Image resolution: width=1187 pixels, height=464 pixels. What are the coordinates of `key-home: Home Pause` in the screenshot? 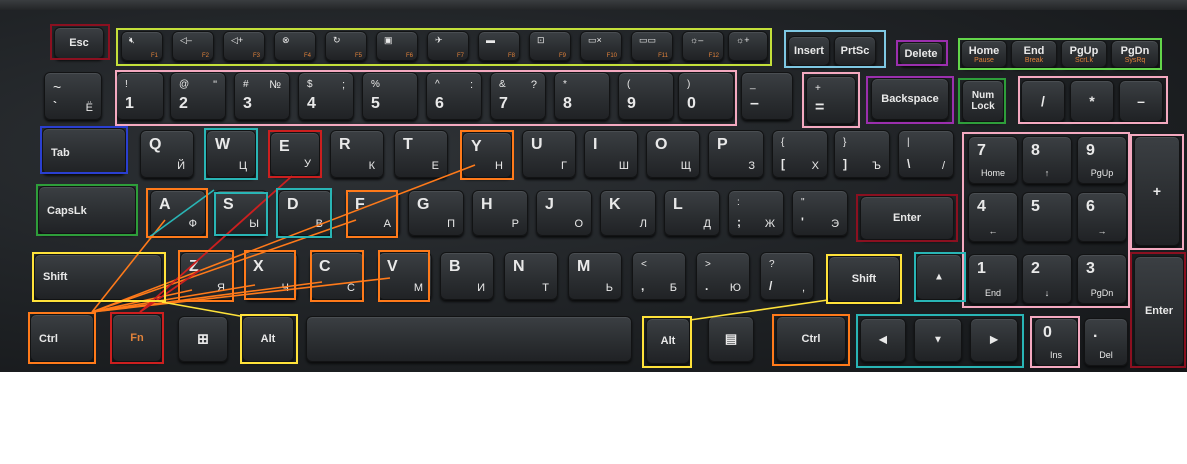 It's located at (984, 54).